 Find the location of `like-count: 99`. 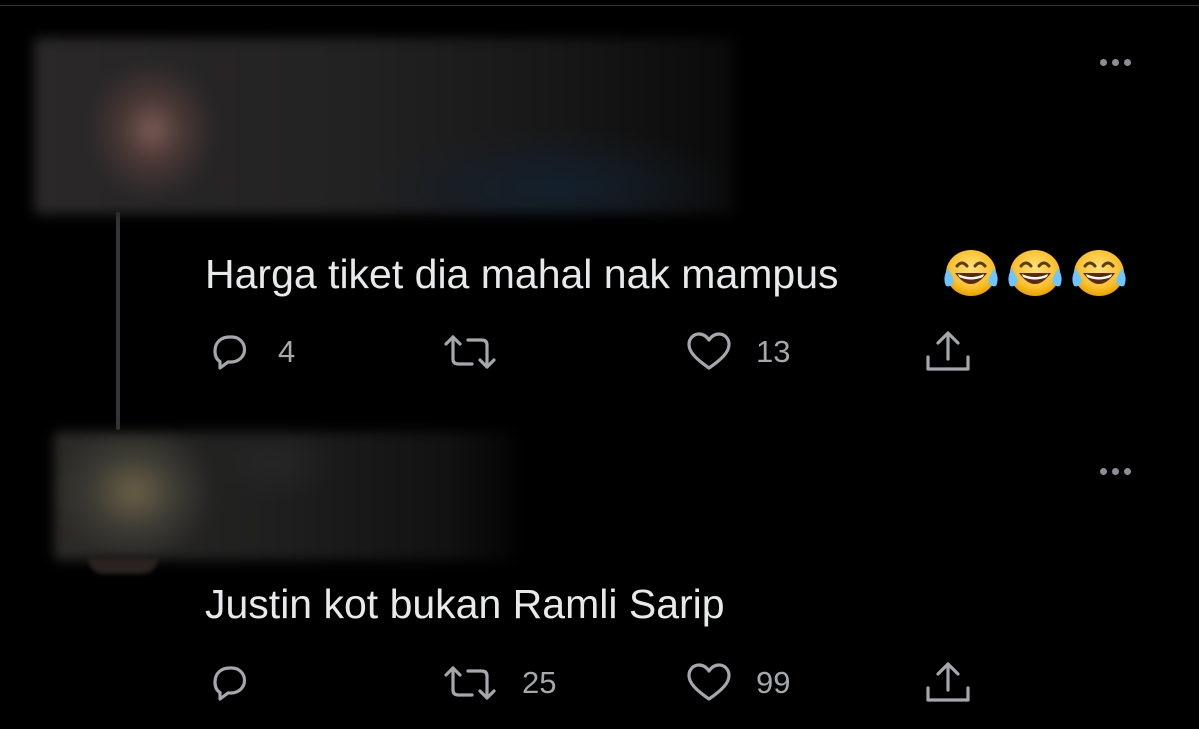

like-count: 99 is located at coordinates (773, 682).